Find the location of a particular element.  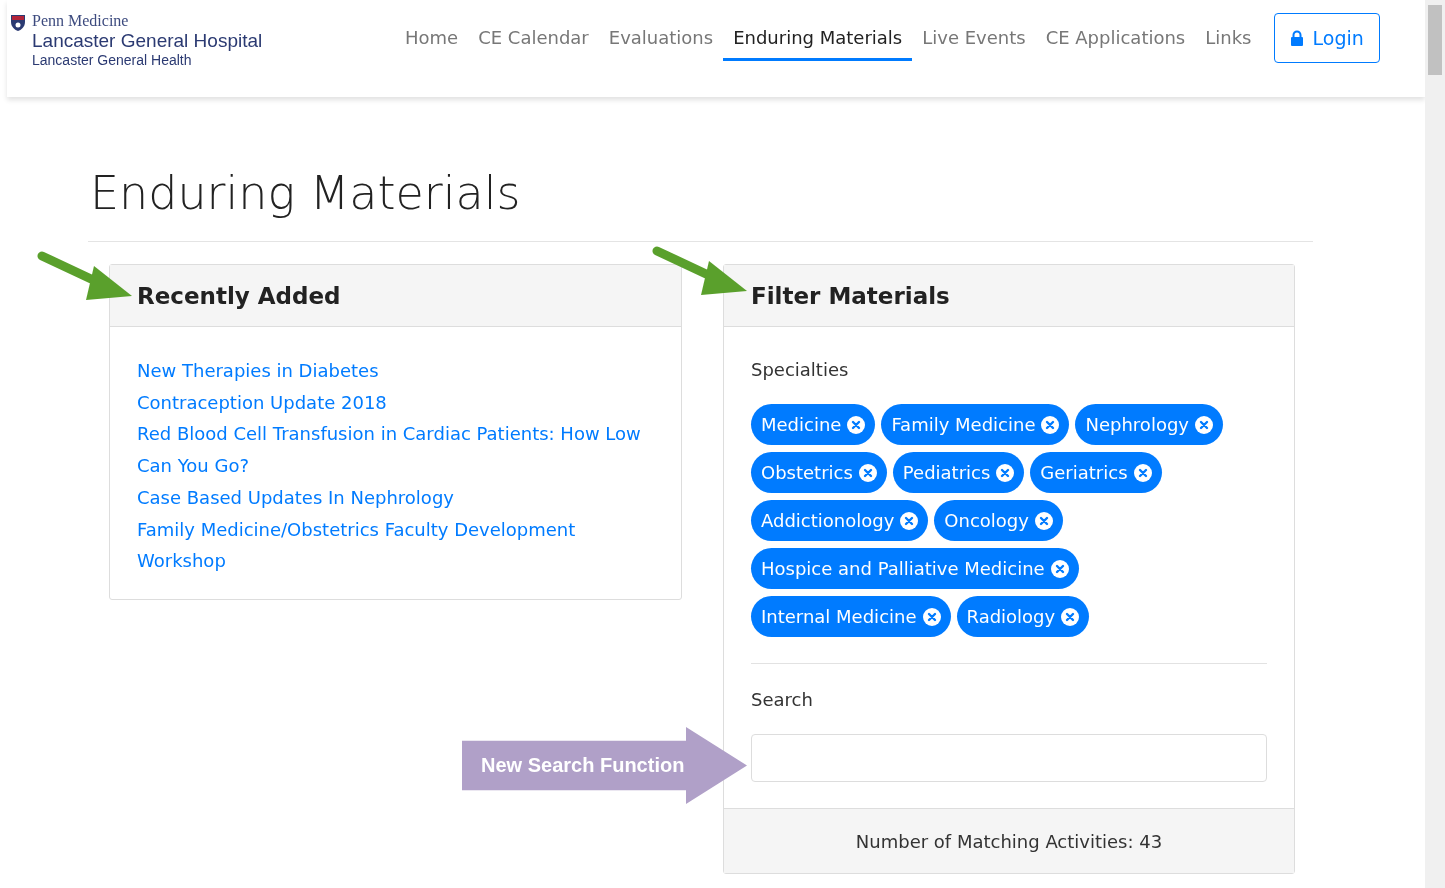

lock-icon is located at coordinates (1296, 38).